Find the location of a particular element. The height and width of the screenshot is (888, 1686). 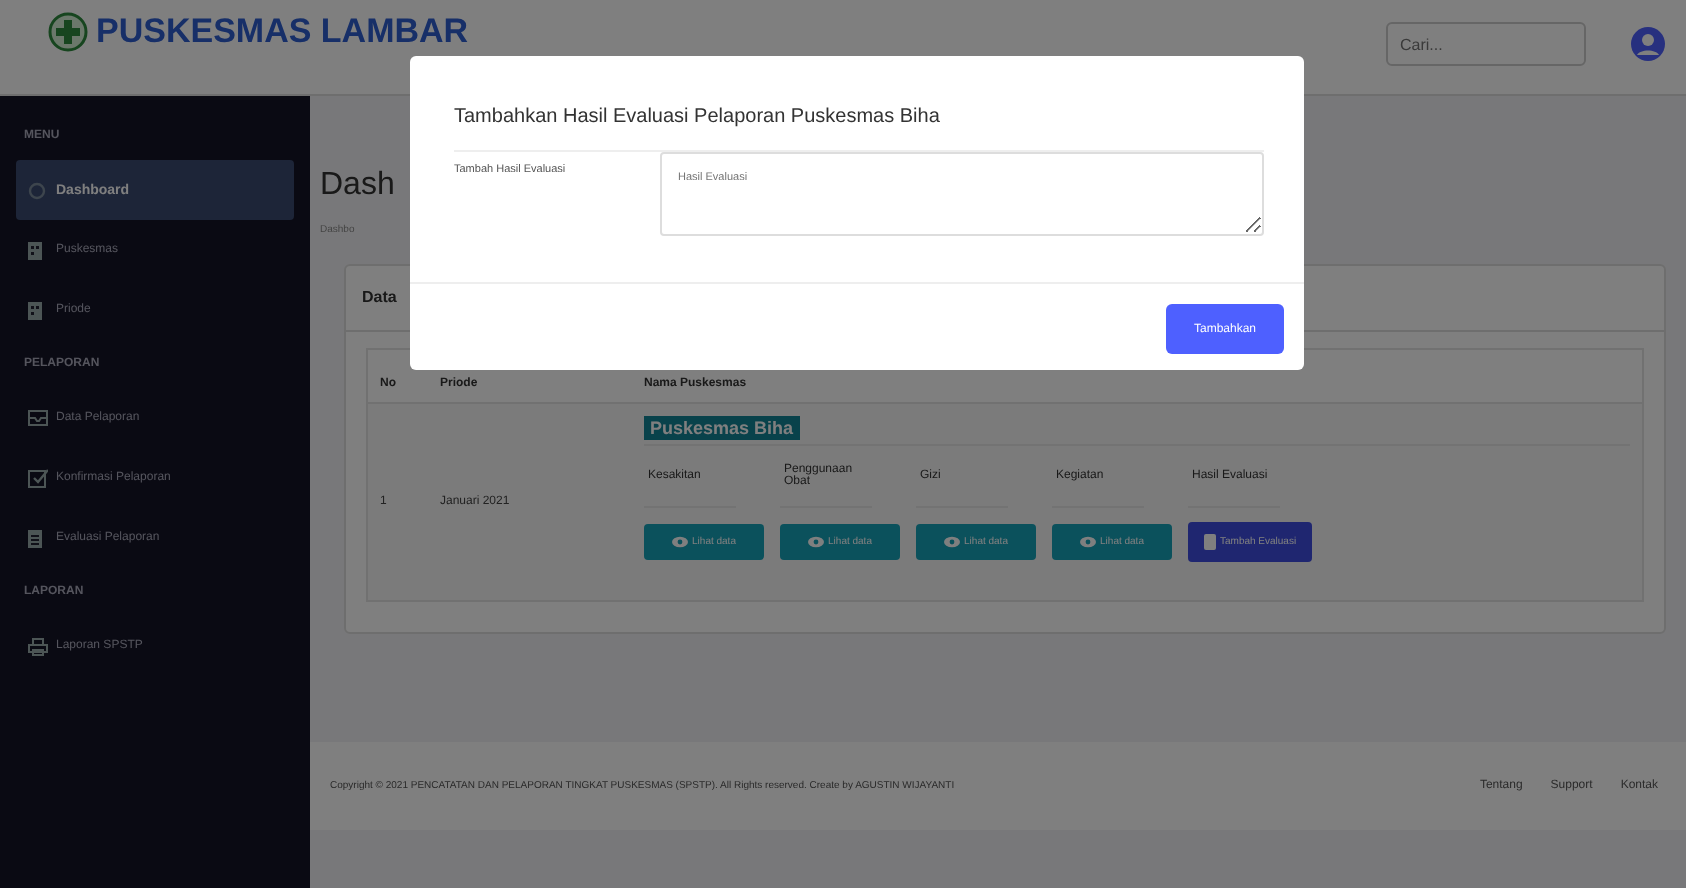

gauge-icon is located at coordinates (37, 190).